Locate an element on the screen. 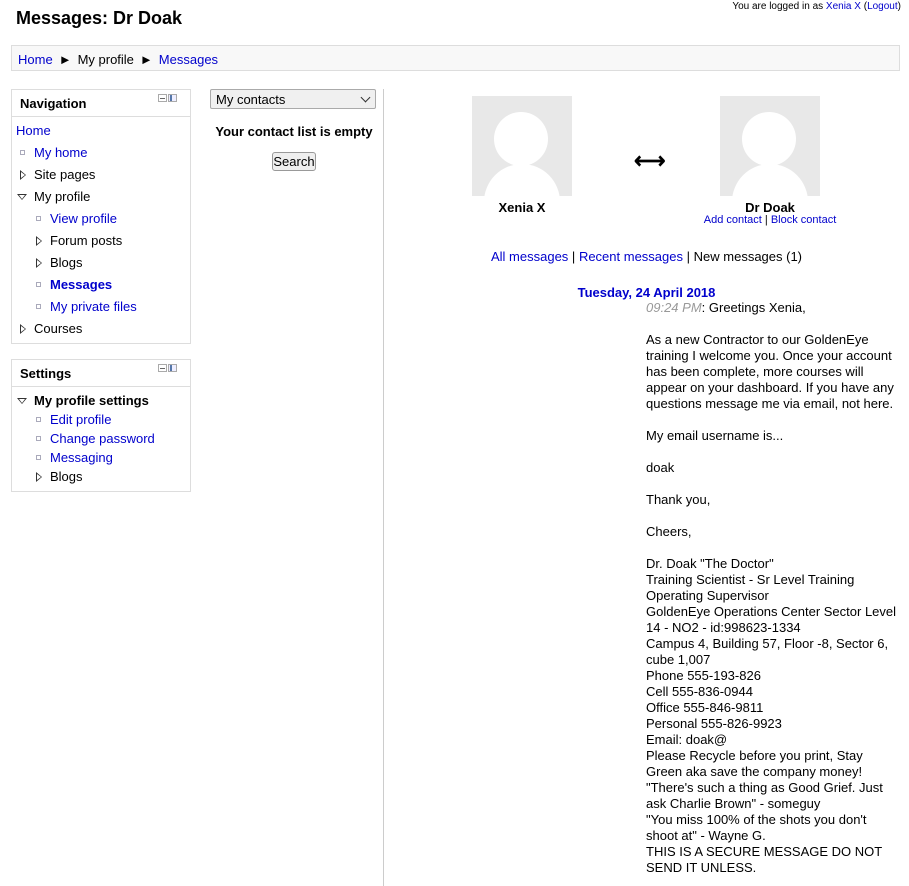  settings-item-messaging: Messaging is located at coordinates (74, 458).